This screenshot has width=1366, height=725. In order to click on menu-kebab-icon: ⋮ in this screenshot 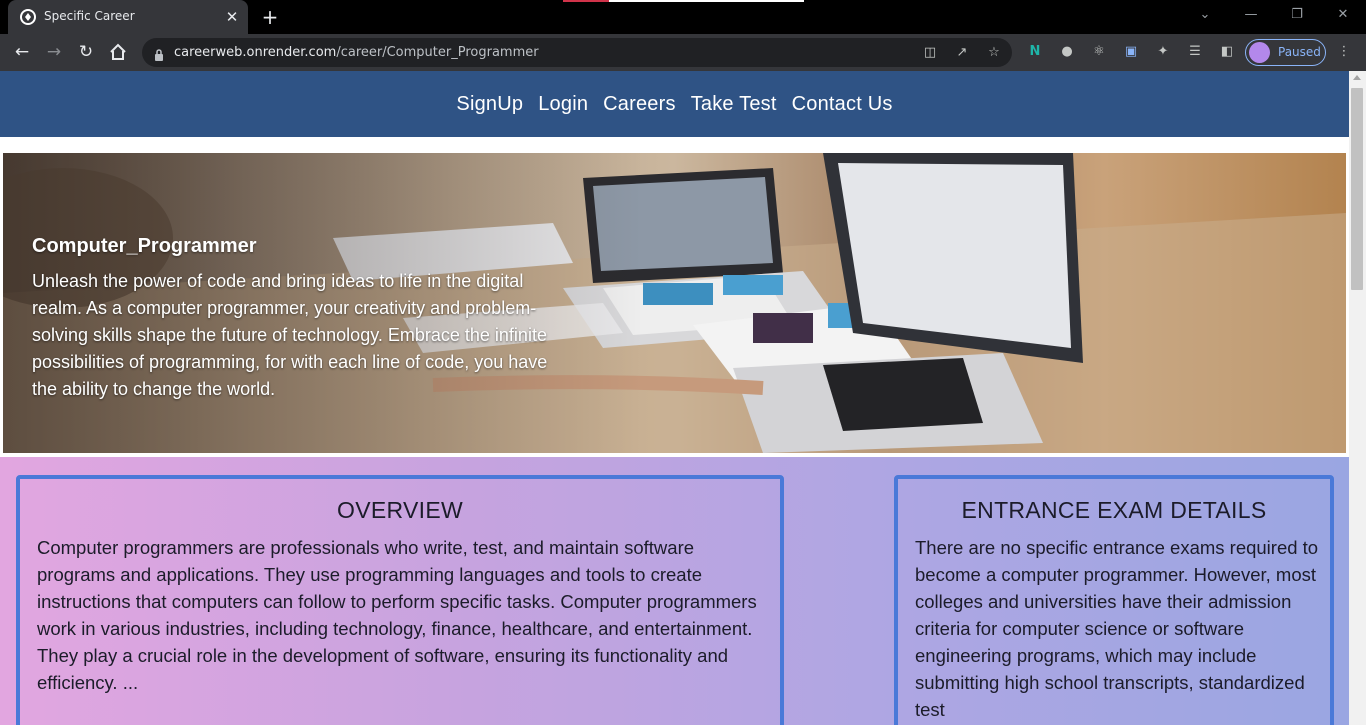, I will do `click(1344, 52)`.